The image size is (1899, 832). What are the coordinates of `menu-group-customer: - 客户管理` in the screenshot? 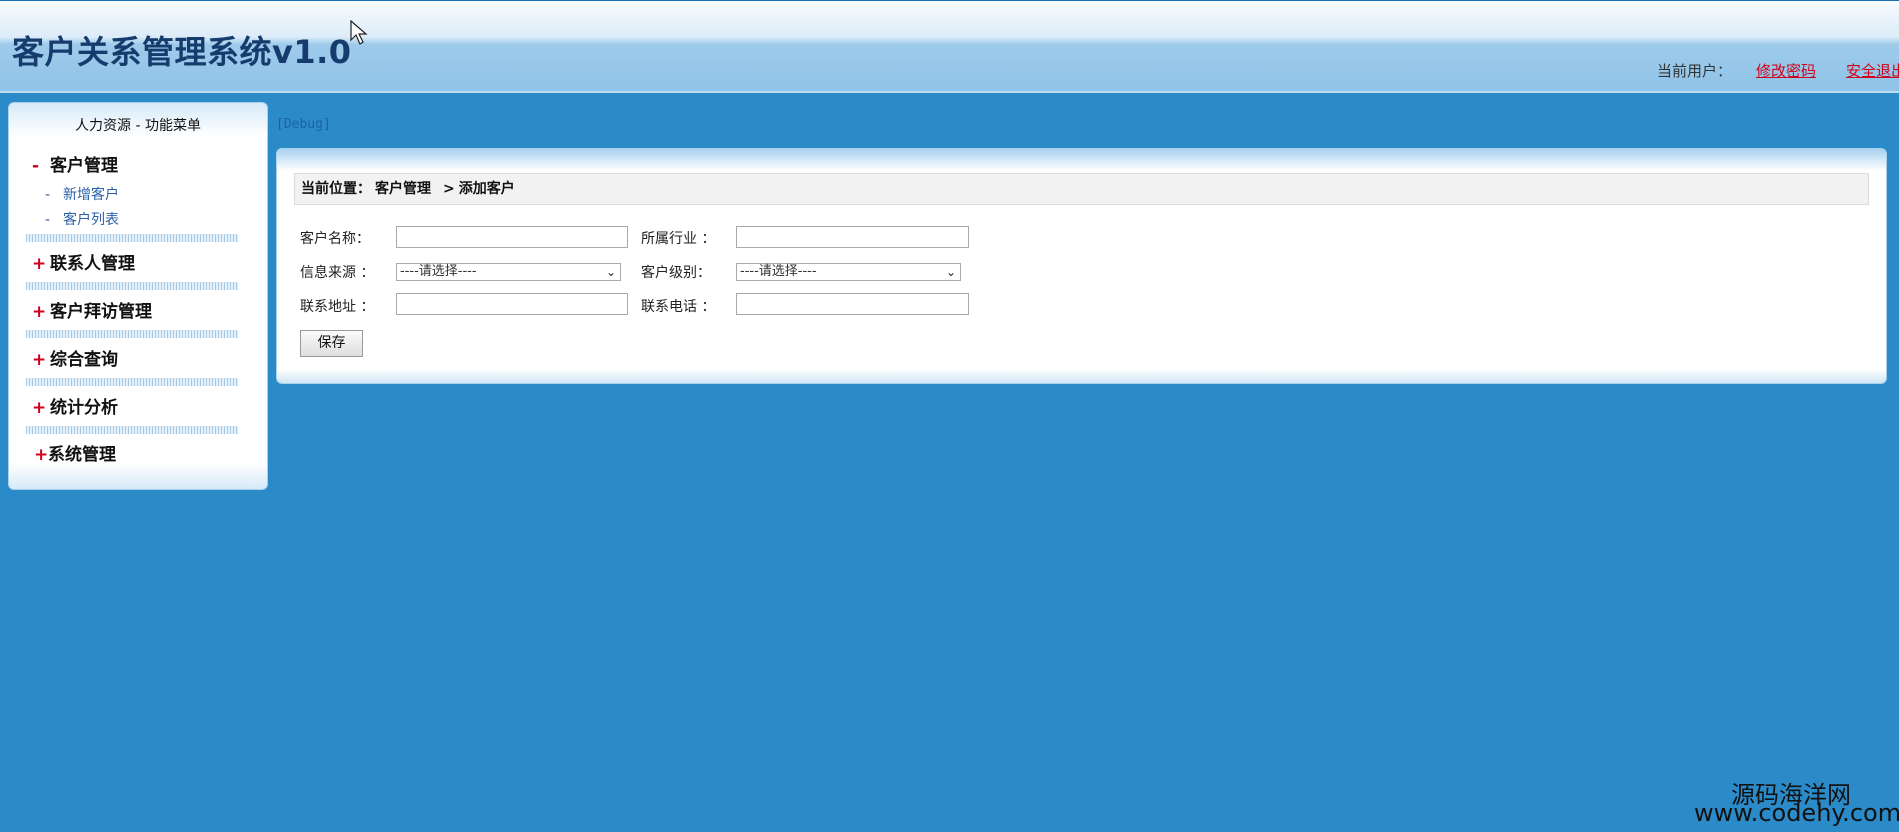 It's located at (75, 163).